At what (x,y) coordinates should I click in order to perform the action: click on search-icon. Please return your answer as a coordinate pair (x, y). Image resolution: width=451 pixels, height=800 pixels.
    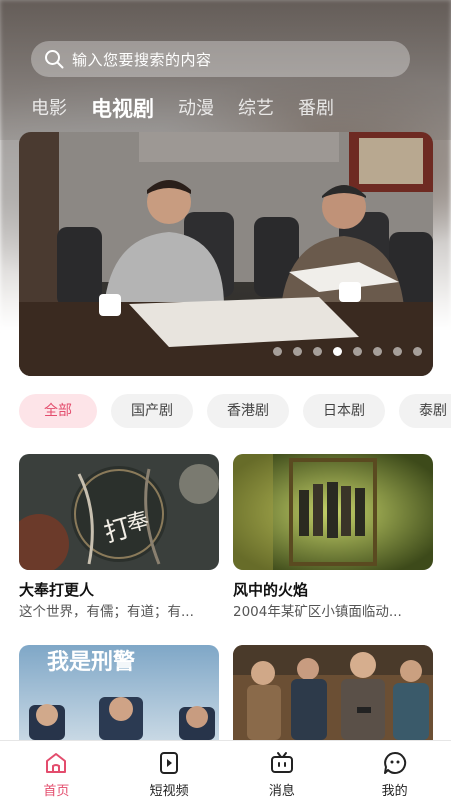
    Looking at the image, I should click on (54, 59).